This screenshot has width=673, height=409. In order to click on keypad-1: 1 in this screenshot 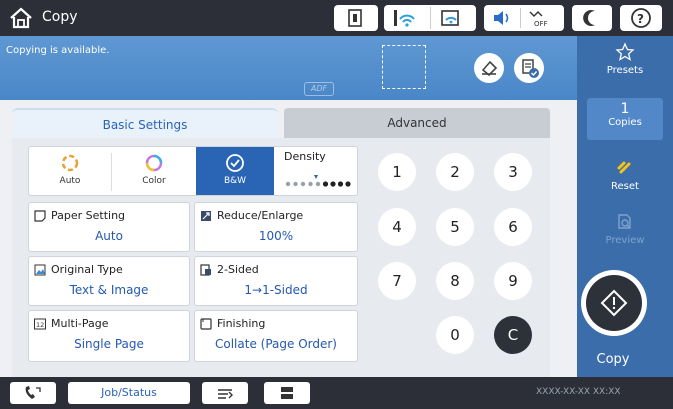, I will do `click(397, 172)`.